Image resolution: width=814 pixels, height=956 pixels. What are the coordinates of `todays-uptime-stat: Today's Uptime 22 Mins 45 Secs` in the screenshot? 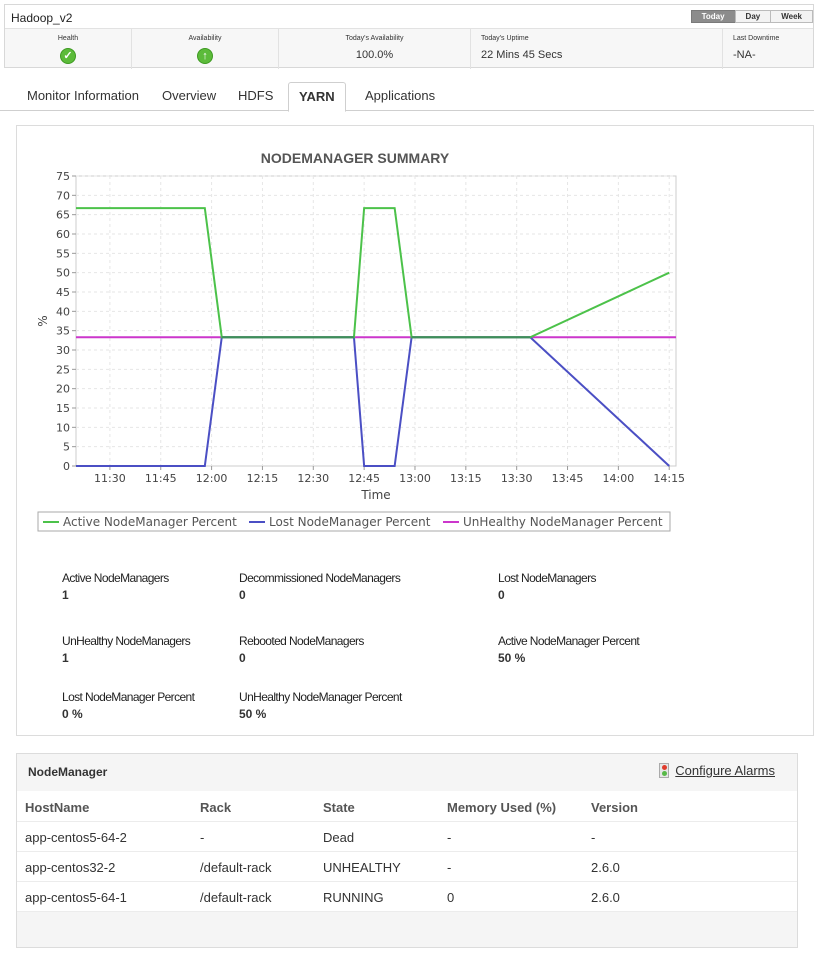 It's located at (597, 49).